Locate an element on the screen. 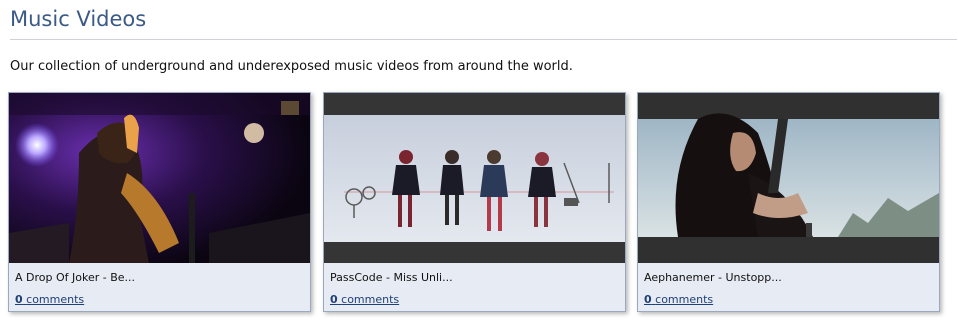  page-title: Music Videos is located at coordinates (78, 19).